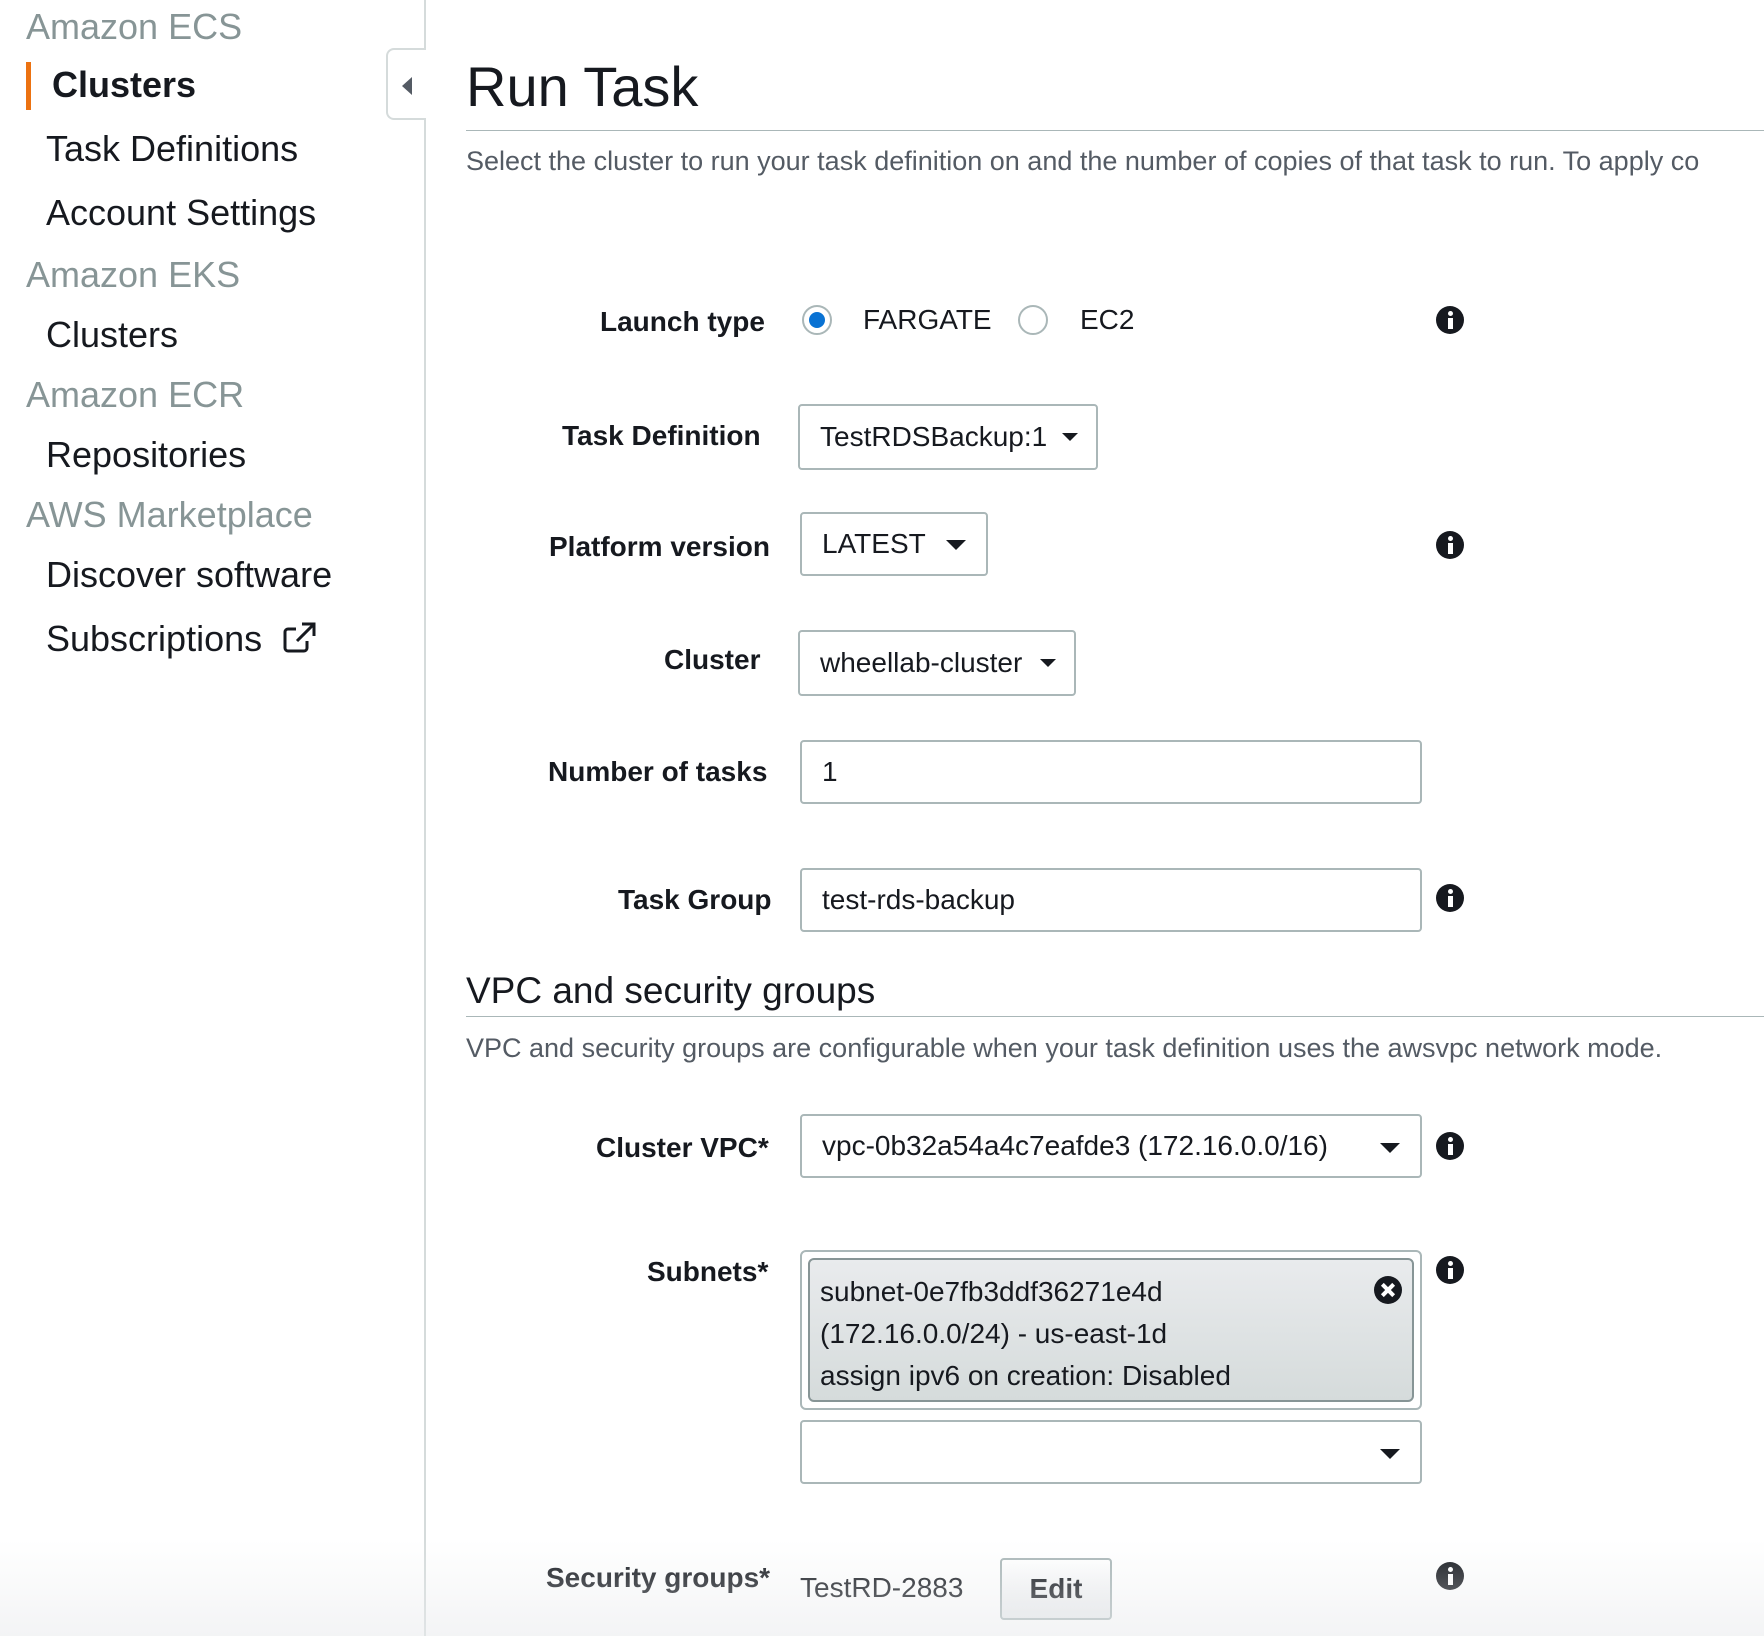  Describe the element at coordinates (181, 213) in the screenshot. I see `sidebar-item-account-settings: Account Settings` at that location.